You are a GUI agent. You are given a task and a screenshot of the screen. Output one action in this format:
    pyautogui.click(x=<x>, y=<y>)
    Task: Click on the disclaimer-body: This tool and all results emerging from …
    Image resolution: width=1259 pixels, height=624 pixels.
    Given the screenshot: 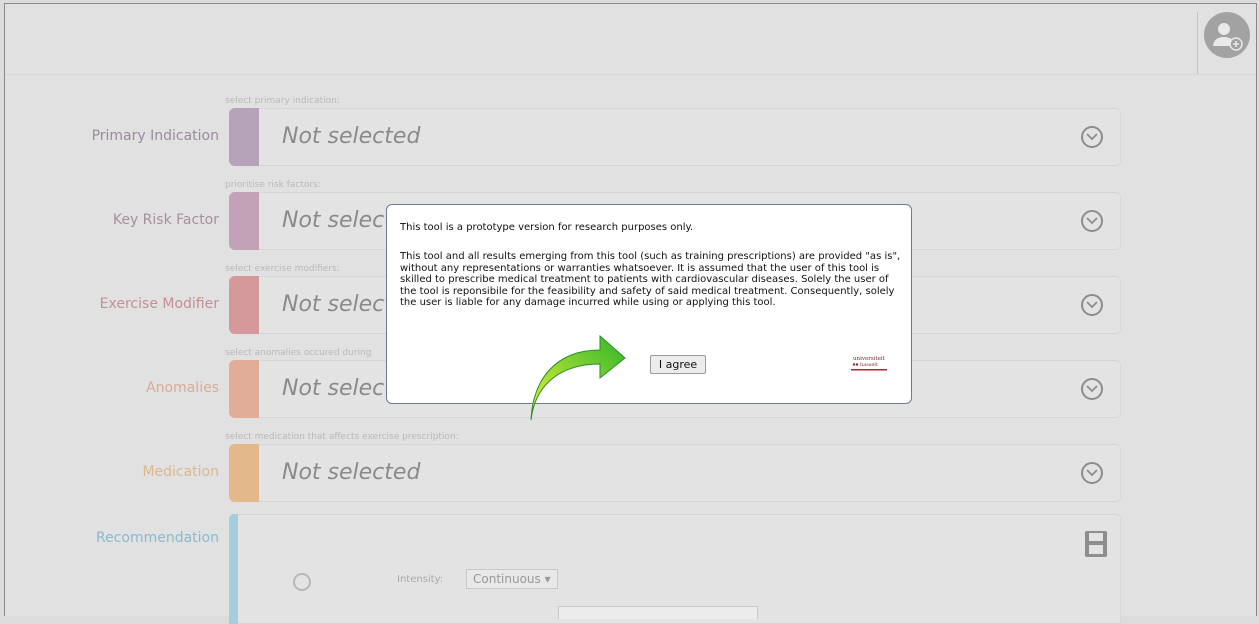 What is the action you would take?
    pyautogui.click(x=650, y=279)
    